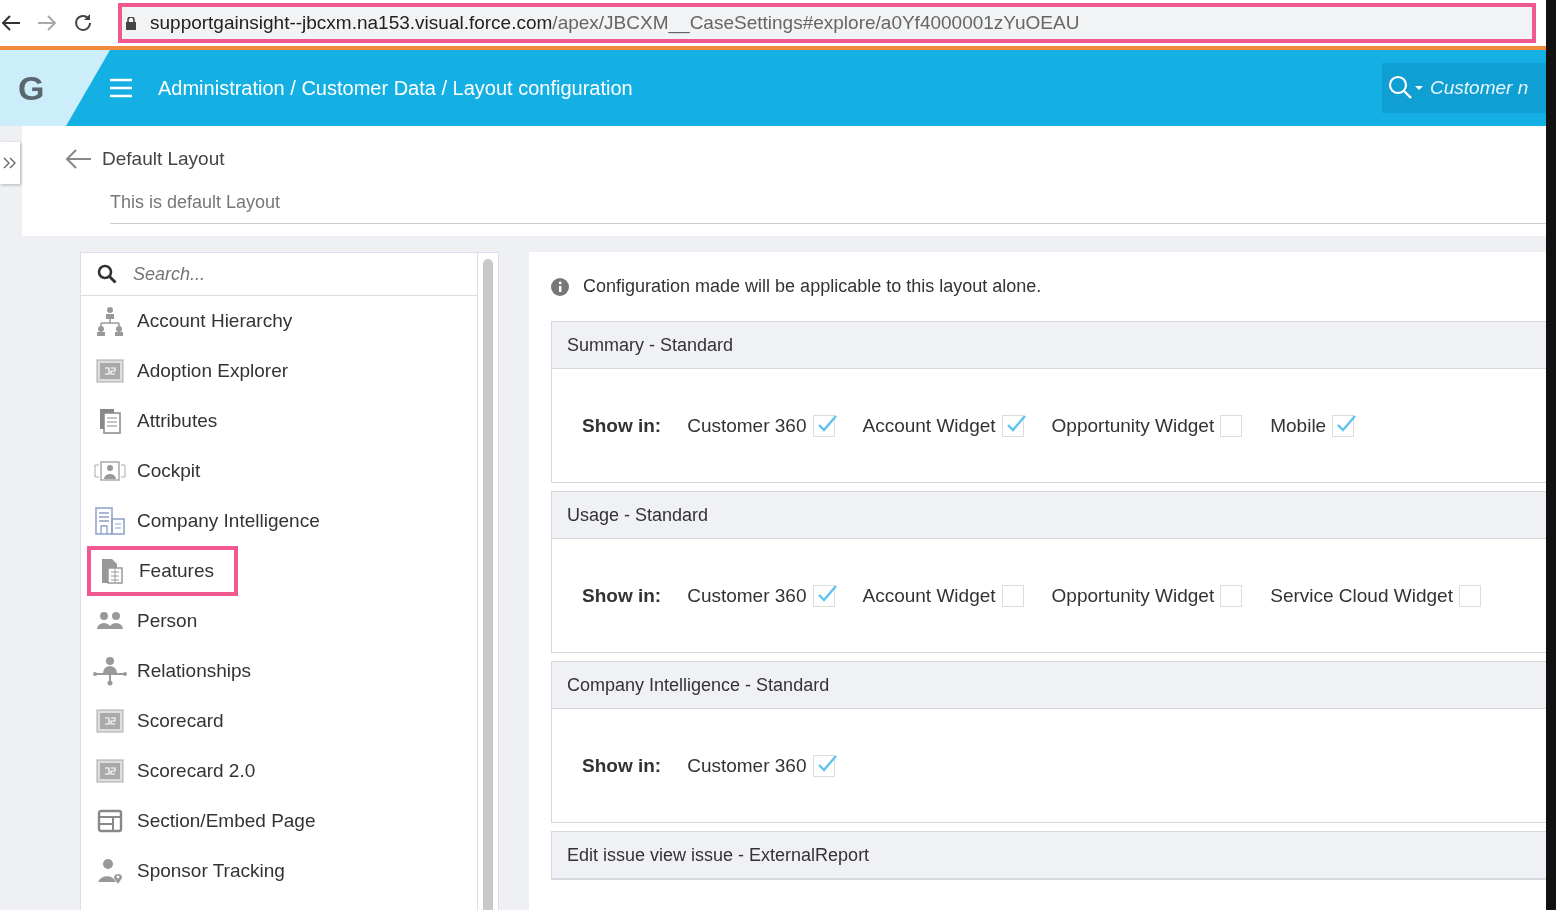 This screenshot has height=910, width=1556. Describe the element at coordinates (180, 771) in the screenshot. I see `object-list-item: Scorecard 2.0` at that location.